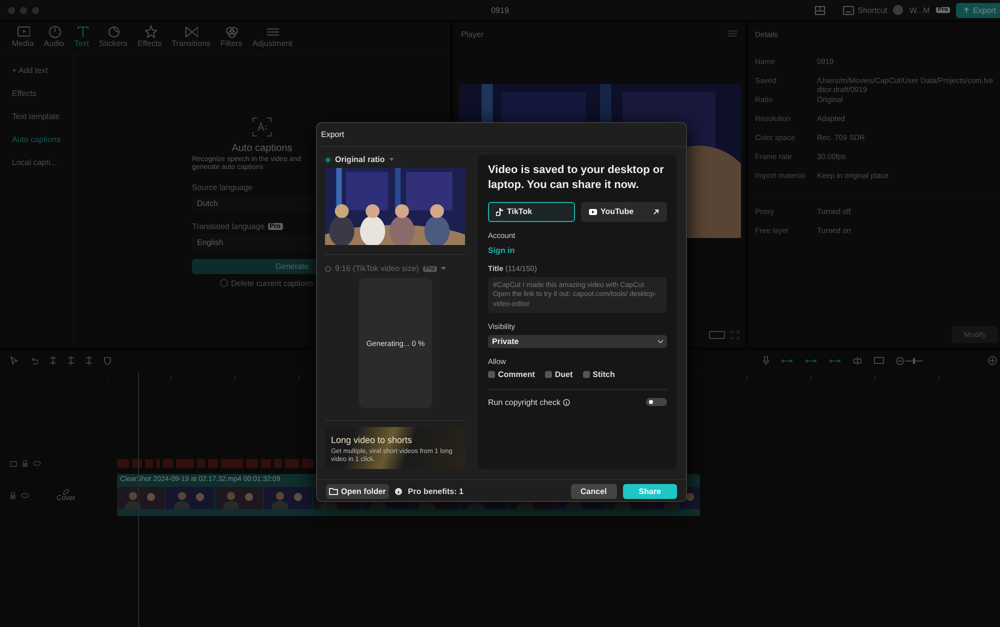 The height and width of the screenshot is (627, 1000). What do you see at coordinates (262, 148) in the screenshot?
I see `panel-title: Auto captions` at bounding box center [262, 148].